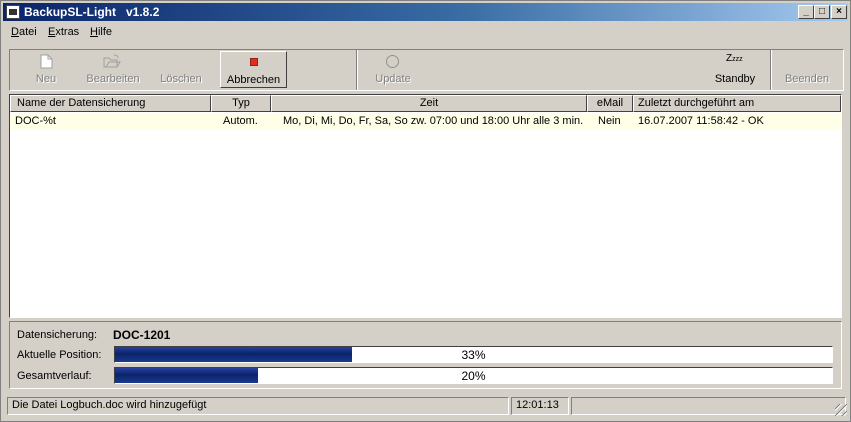  I want to click on status-time: 12:01:13, so click(540, 406).